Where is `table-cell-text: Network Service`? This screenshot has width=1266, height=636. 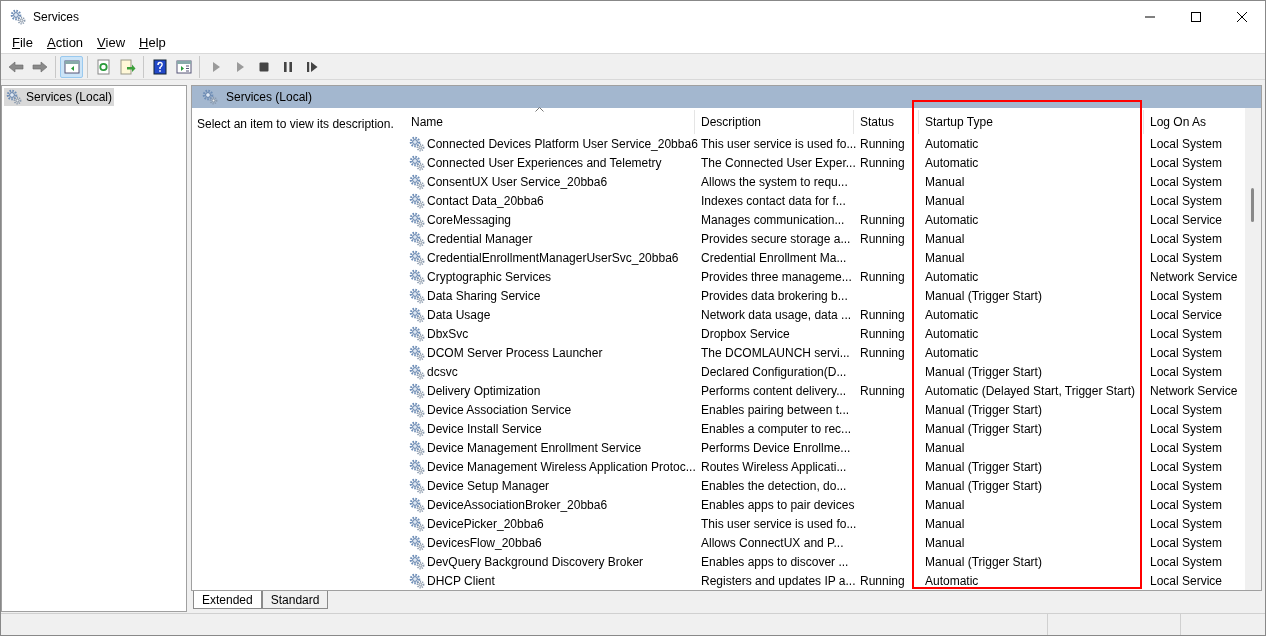 table-cell-text: Network Service is located at coordinates (1194, 277).